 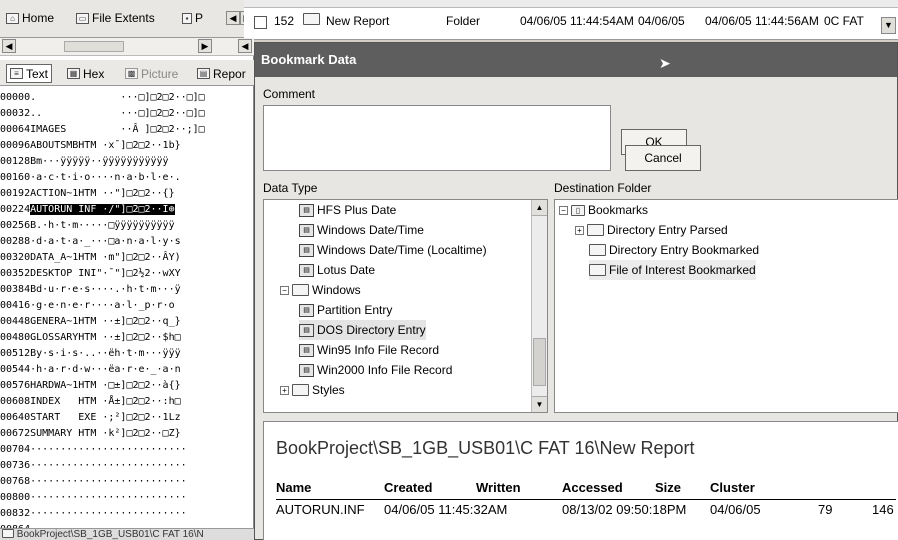 I want to click on report-value-cluster: 146, so click(x=883, y=509).